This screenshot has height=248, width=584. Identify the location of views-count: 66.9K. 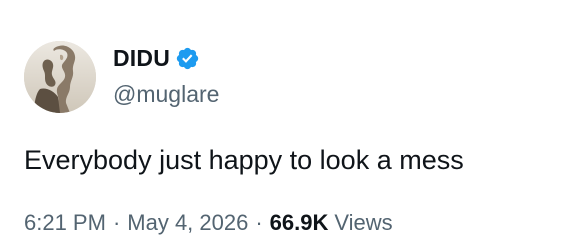
(299, 223).